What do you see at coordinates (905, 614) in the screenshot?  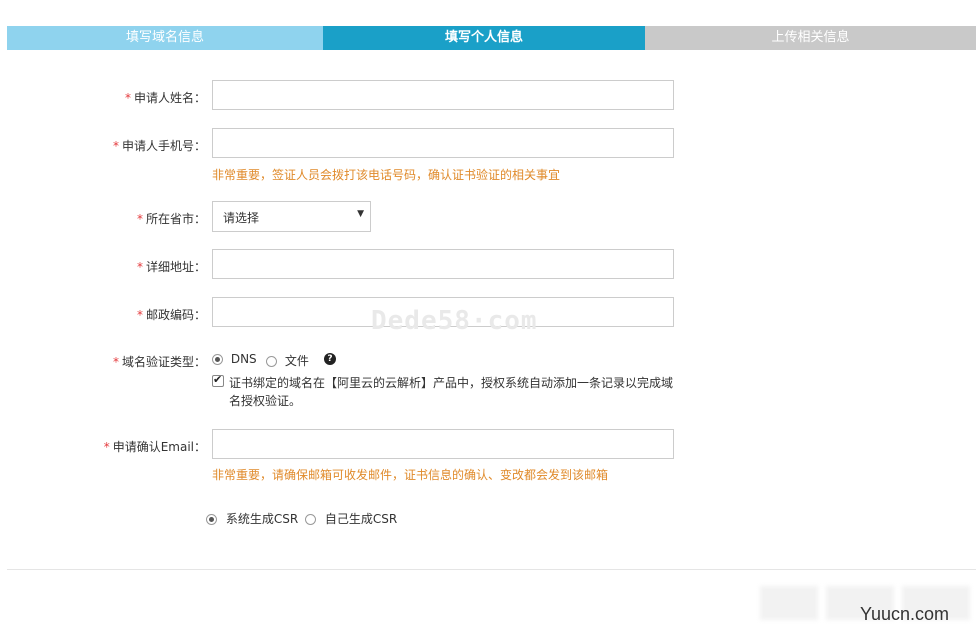 I see `brand-watermark: Yuucn.com` at bounding box center [905, 614].